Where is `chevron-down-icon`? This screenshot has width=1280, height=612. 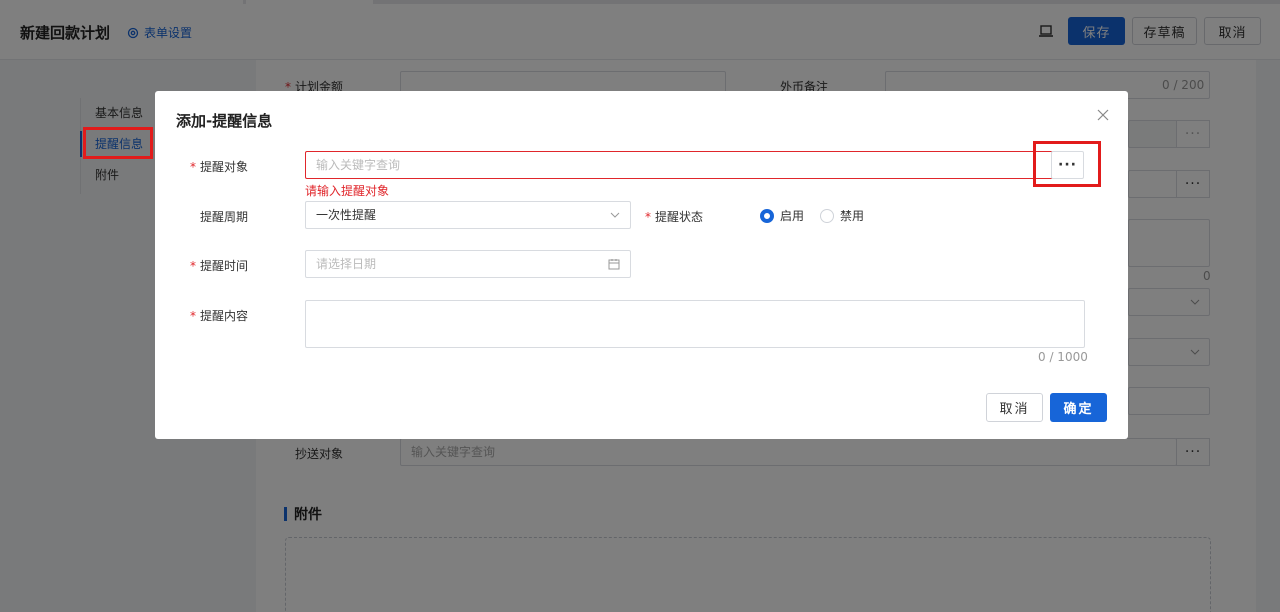
chevron-down-icon is located at coordinates (615, 215).